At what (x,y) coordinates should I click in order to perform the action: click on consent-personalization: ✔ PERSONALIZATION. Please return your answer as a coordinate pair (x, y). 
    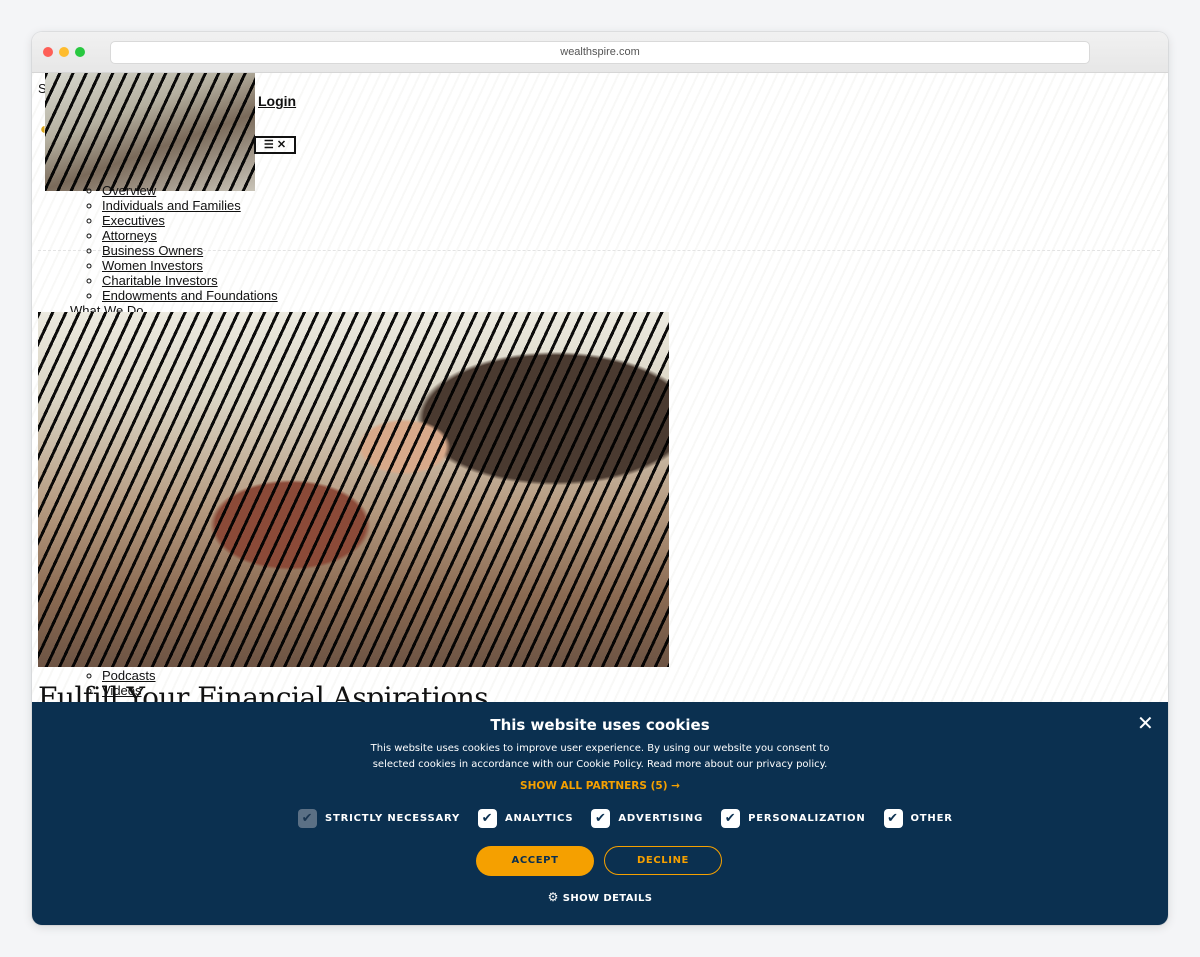
    Looking at the image, I should click on (793, 818).